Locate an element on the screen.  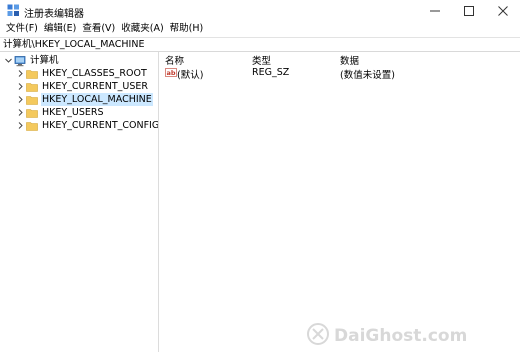
tree-item-label: HKEY_CURRENT_USER is located at coordinates (95, 86).